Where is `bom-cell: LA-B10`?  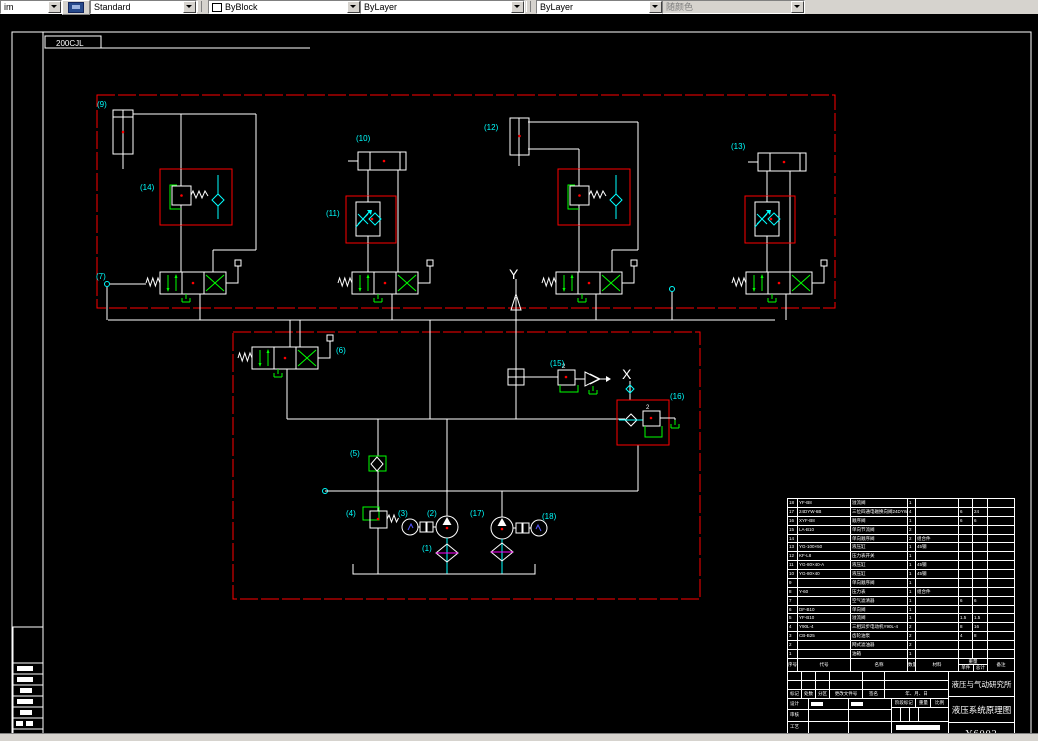 bom-cell: LA-B10 is located at coordinates (824, 529).